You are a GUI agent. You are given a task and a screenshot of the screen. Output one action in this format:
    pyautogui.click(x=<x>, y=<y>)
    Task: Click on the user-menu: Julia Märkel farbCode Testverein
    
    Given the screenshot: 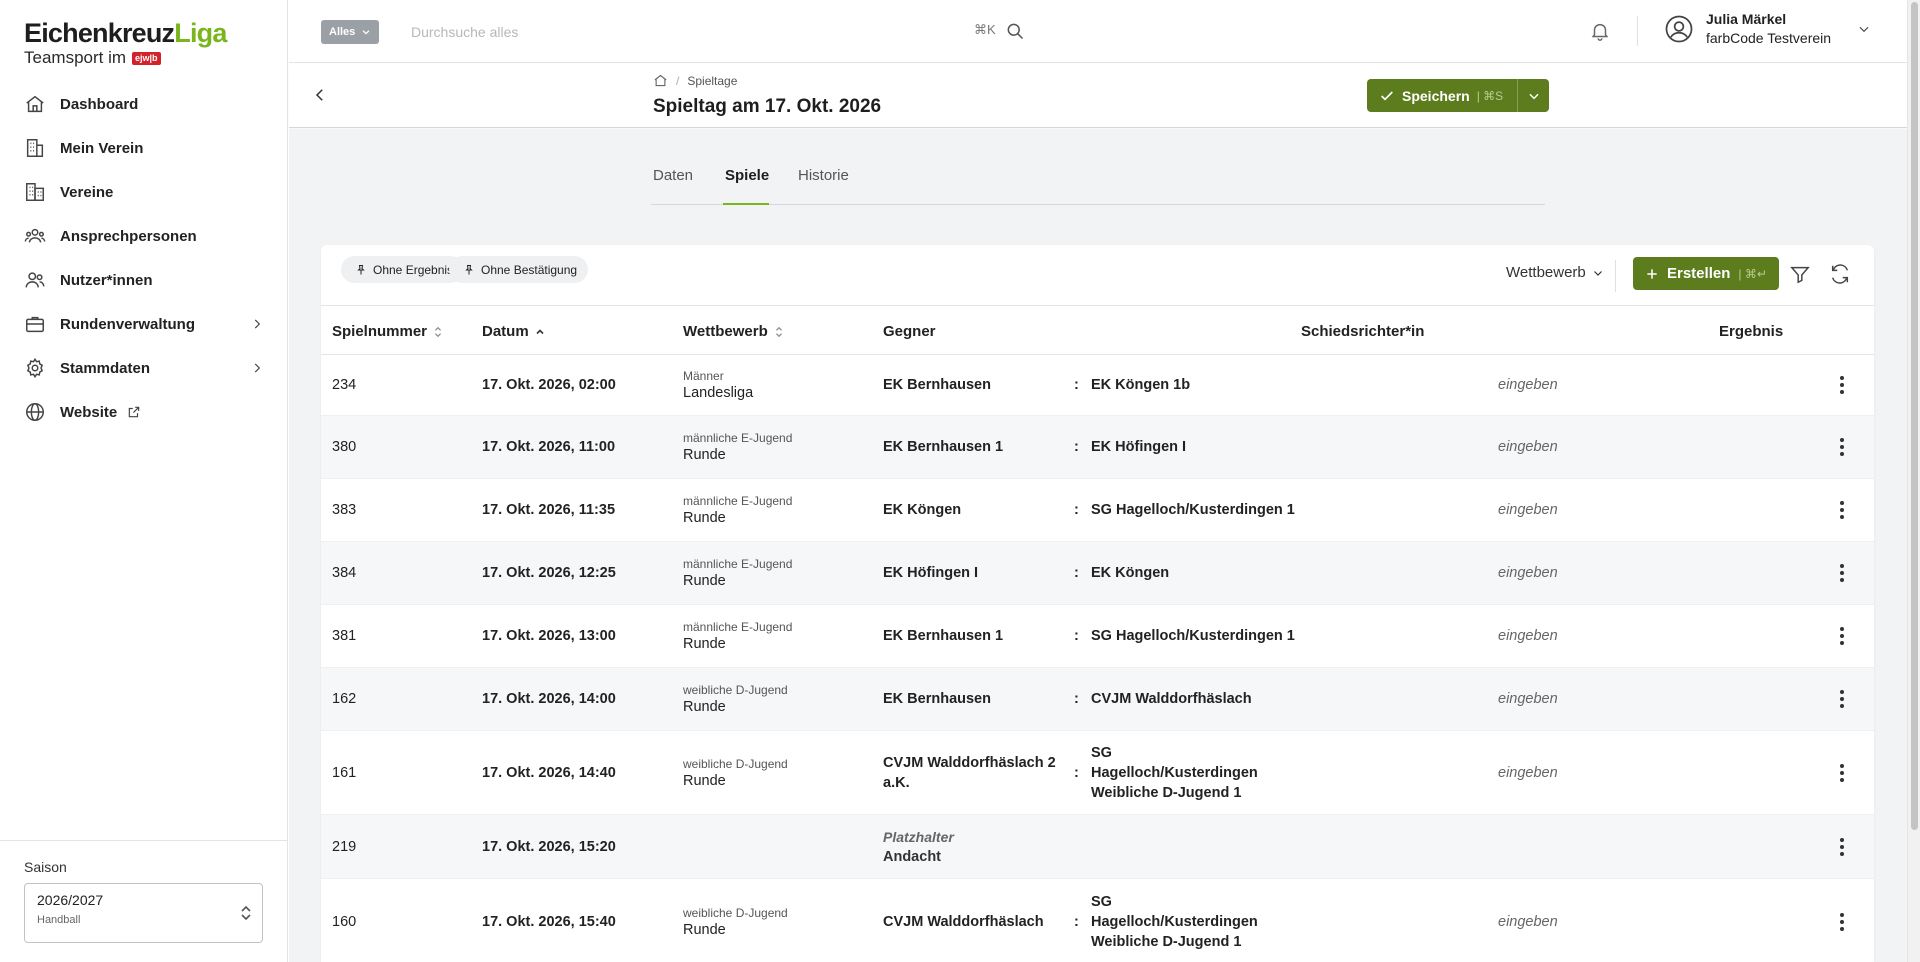 What is the action you would take?
    pyautogui.click(x=1767, y=29)
    